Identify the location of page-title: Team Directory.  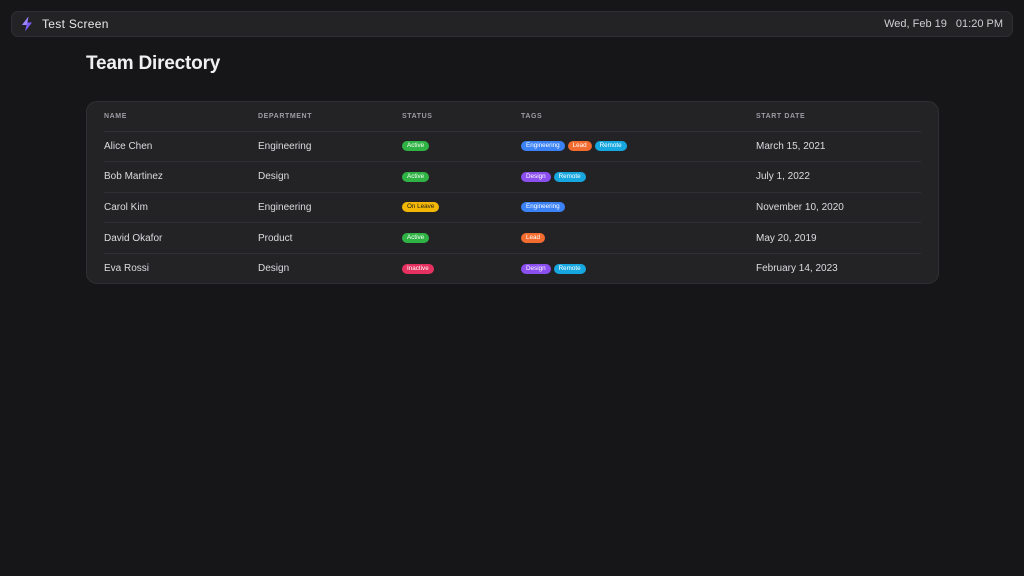
(153, 63).